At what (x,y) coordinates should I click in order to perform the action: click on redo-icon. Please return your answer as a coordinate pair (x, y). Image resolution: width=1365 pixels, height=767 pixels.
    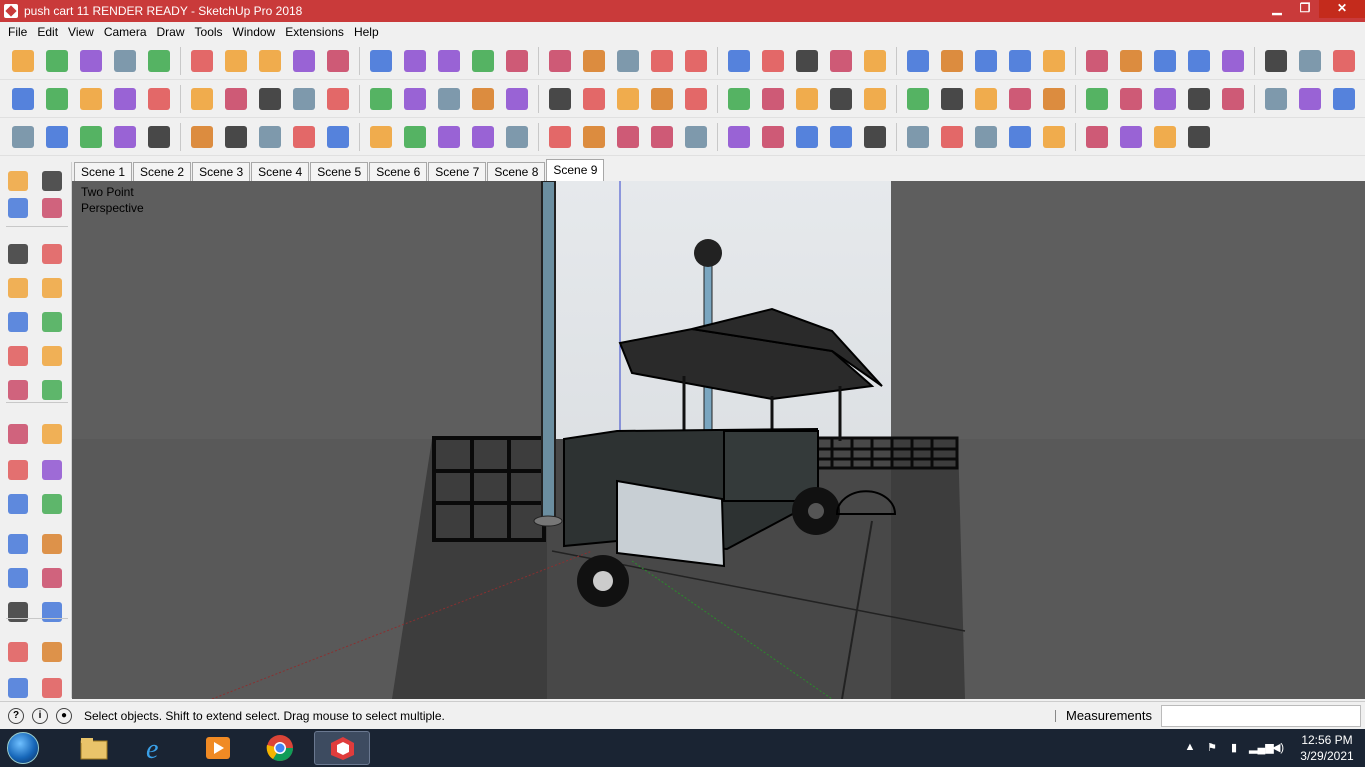
    Looking at the image, I should click on (918, 137).